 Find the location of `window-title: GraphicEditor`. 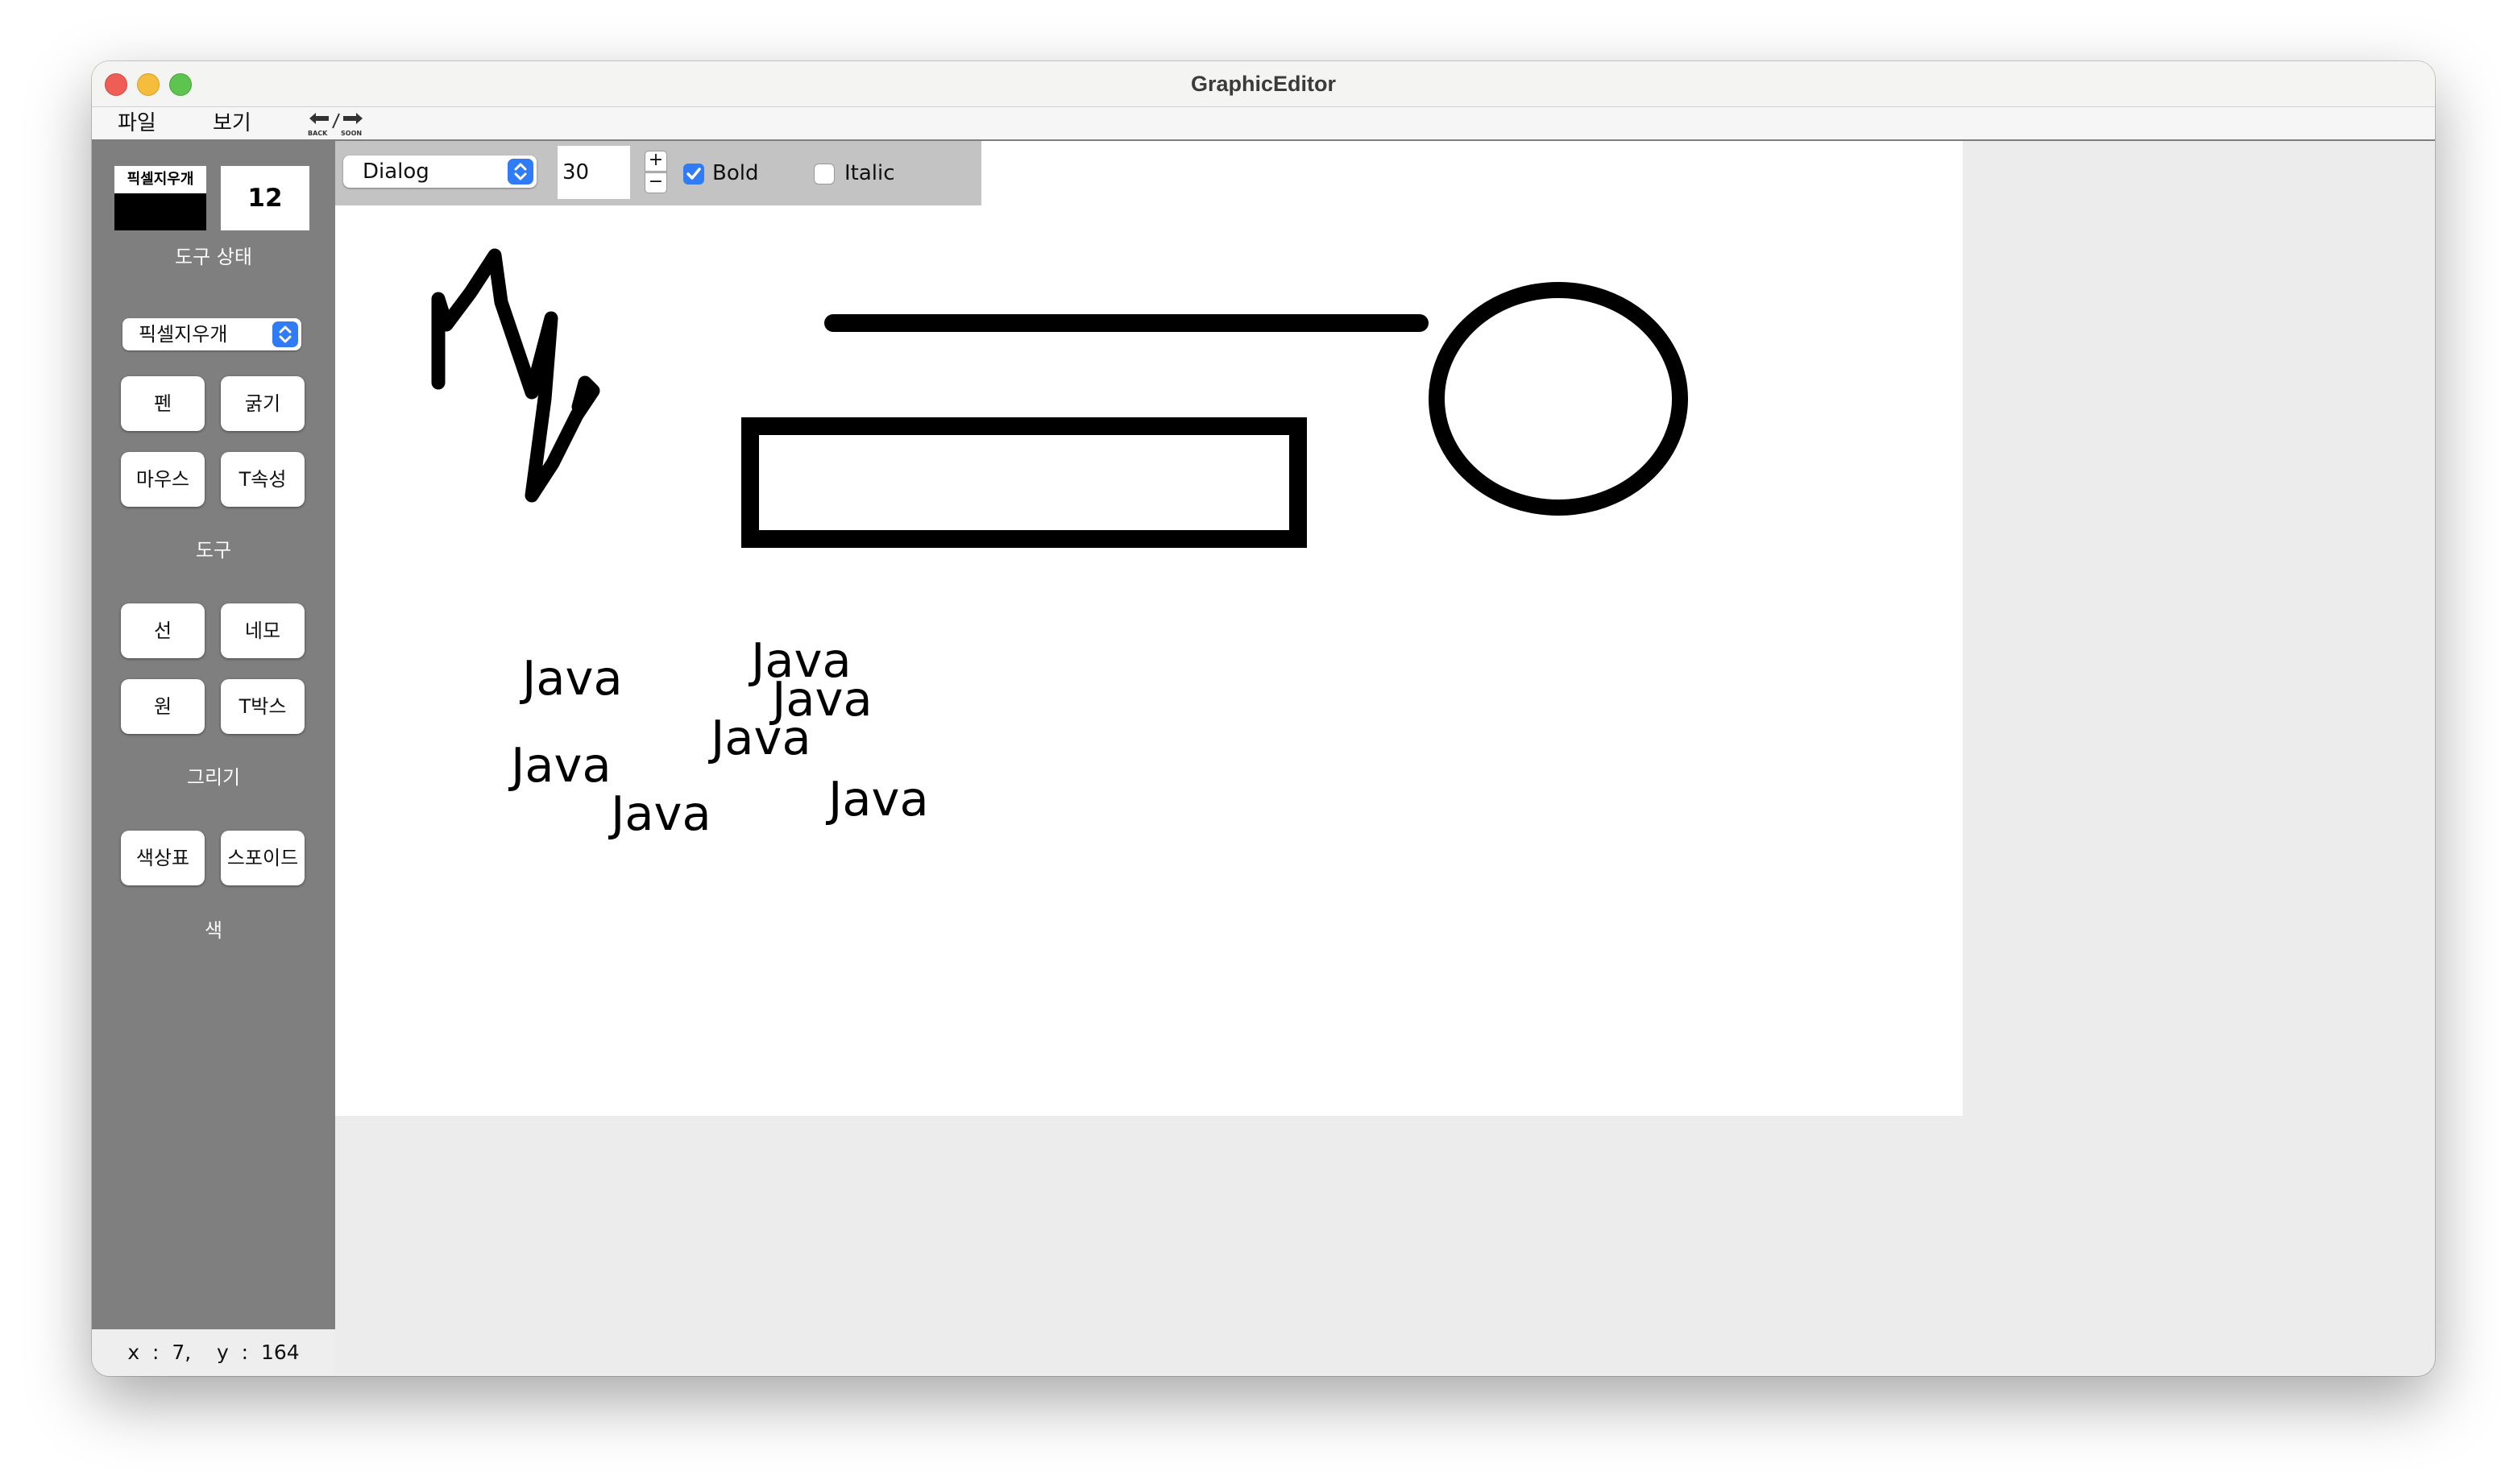

window-title: GraphicEditor is located at coordinates (1263, 84).